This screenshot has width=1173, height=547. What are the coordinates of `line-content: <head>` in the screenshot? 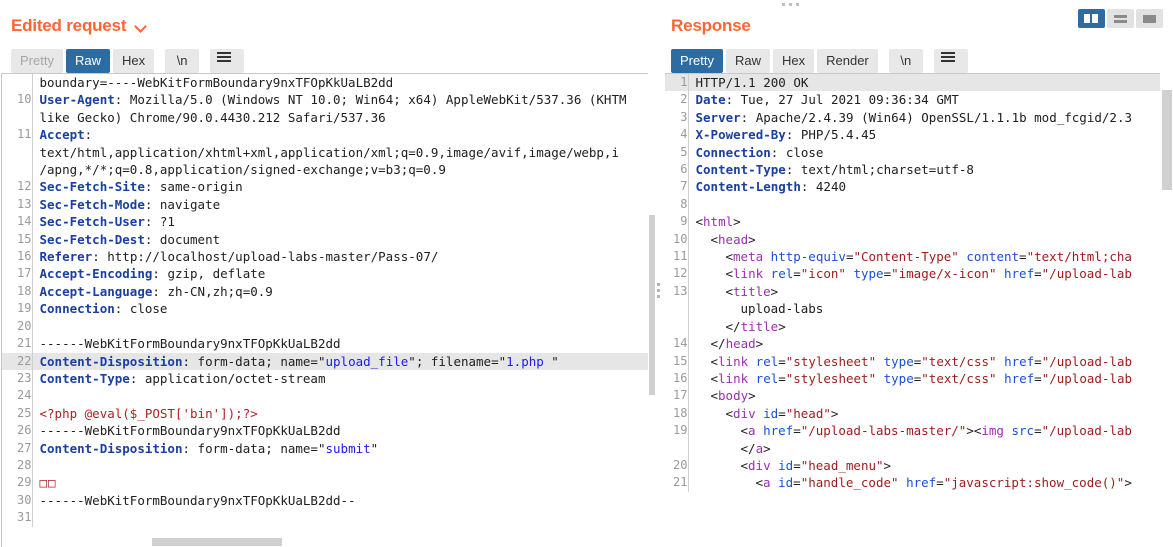 It's located at (924, 239).